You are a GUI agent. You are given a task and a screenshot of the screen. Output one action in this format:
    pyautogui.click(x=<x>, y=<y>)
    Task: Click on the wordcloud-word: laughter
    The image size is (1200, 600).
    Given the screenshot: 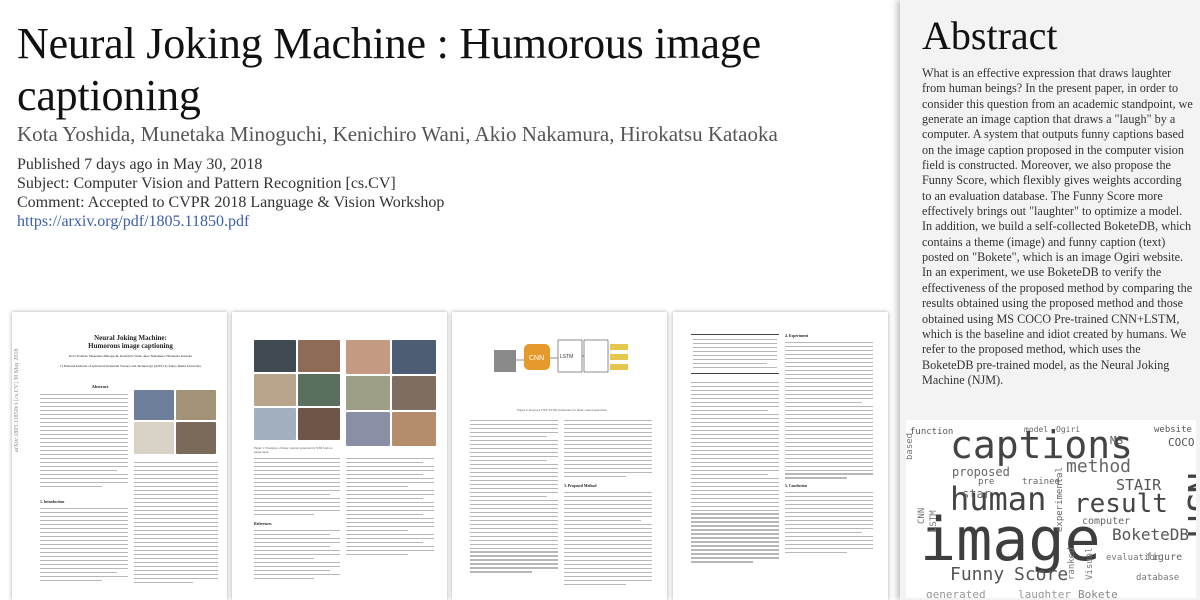 What is the action you would take?
    pyautogui.click(x=1044, y=593)
    